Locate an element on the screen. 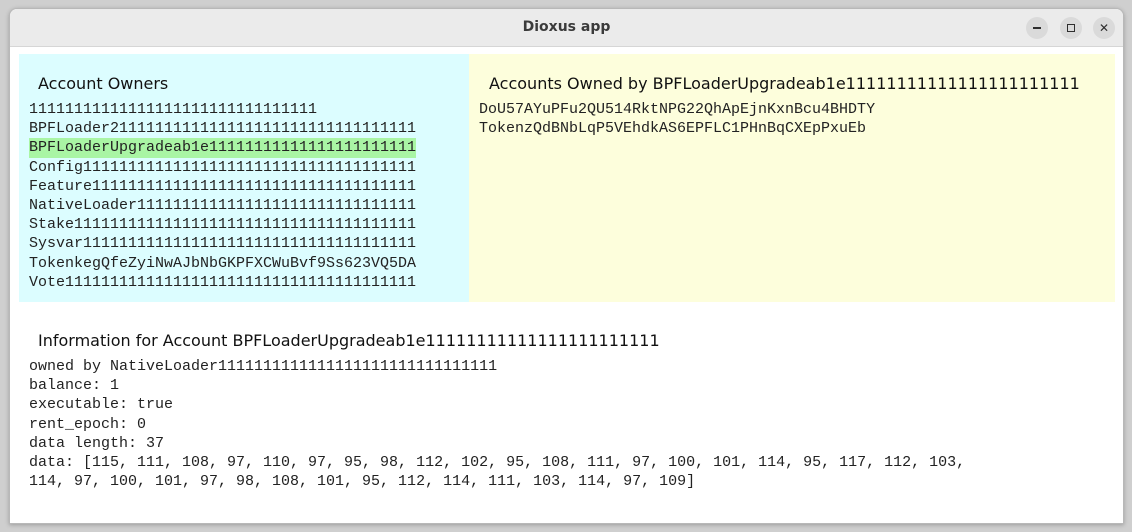 The height and width of the screenshot is (532, 1132). info-data-length: data length: 37 is located at coordinates (97, 443).